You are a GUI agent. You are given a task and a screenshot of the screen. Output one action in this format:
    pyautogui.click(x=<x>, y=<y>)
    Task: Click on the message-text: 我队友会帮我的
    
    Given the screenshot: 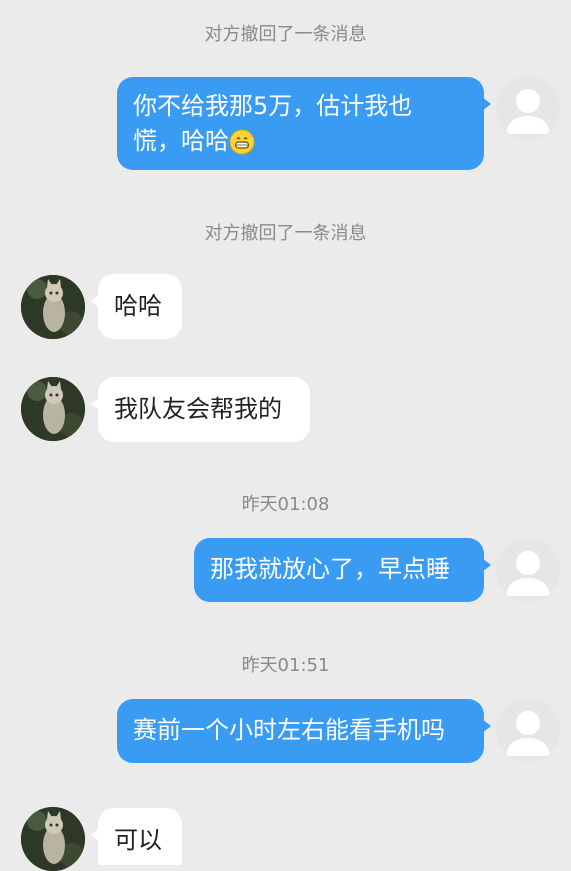 What is the action you would take?
    pyautogui.click(x=198, y=409)
    